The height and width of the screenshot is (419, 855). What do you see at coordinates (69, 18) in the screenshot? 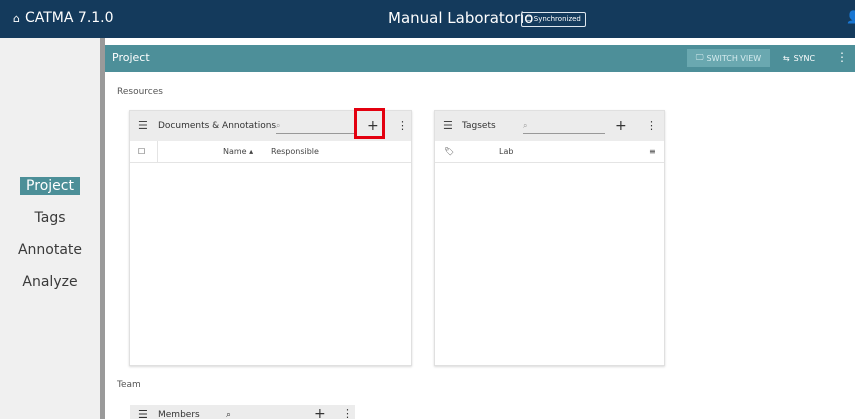
I see `app-name: CATMA 7.1.0` at bounding box center [69, 18].